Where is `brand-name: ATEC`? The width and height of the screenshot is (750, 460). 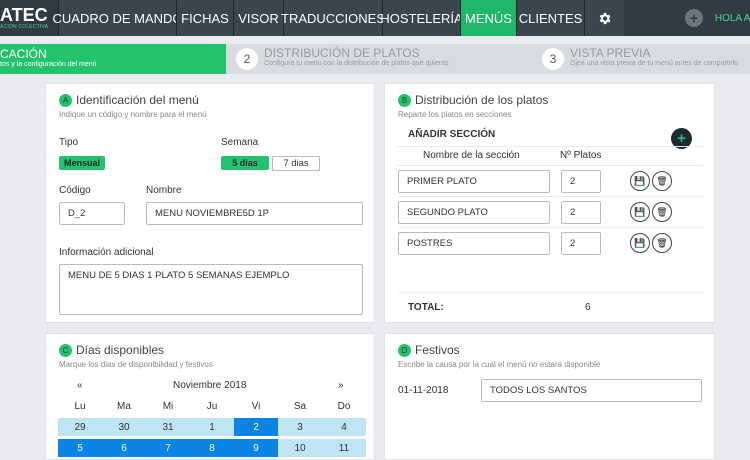 brand-name: ATEC is located at coordinates (24, 15).